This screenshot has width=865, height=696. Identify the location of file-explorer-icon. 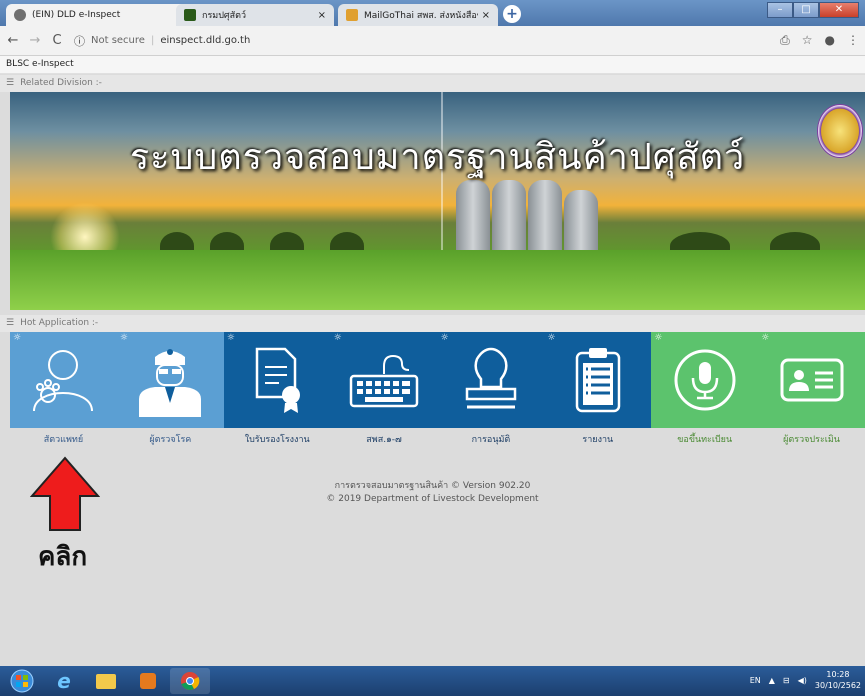
(106, 681).